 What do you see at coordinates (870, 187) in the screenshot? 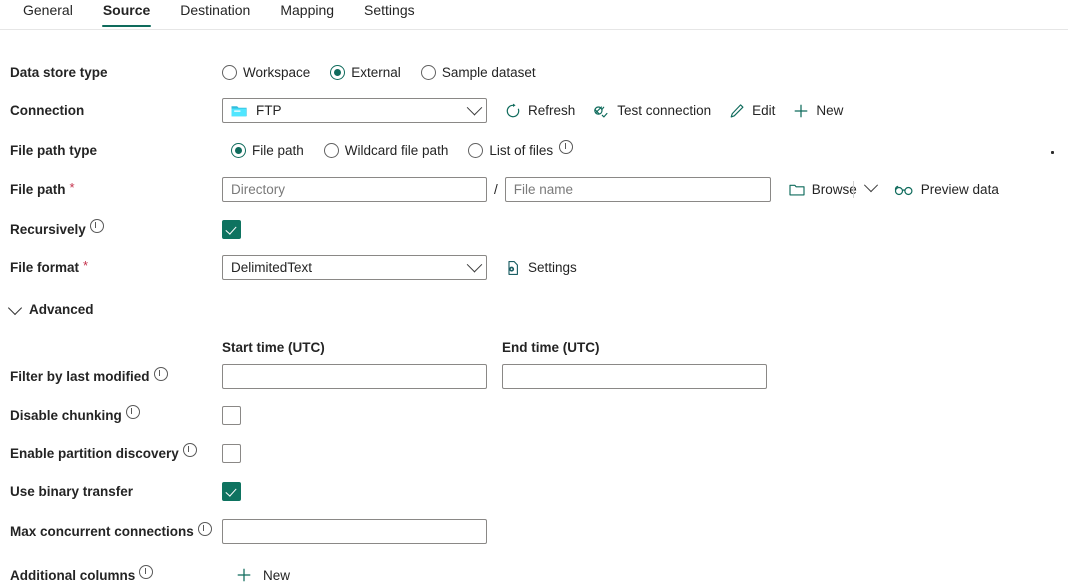
I see `browse-dropdown-button` at bounding box center [870, 187].